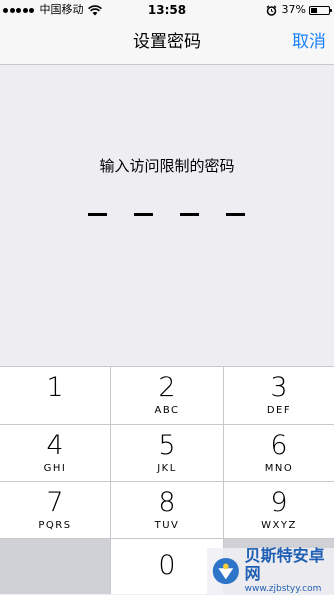  I want to click on site-watermark: 贝斯特安卓网 www.zjbstyy.com, so click(270, 571).